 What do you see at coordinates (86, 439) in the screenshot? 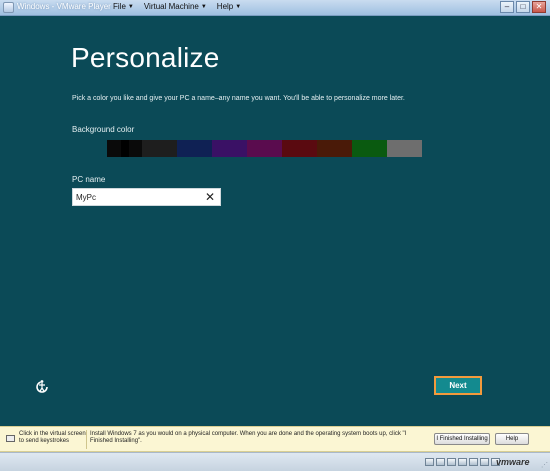
I see `divider` at bounding box center [86, 439].